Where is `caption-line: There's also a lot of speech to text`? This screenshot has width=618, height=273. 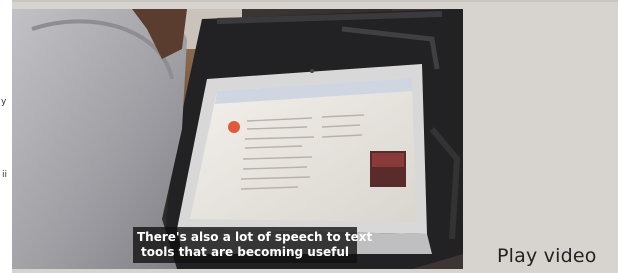 caption-line: There's also a lot of speech to text is located at coordinates (255, 237).